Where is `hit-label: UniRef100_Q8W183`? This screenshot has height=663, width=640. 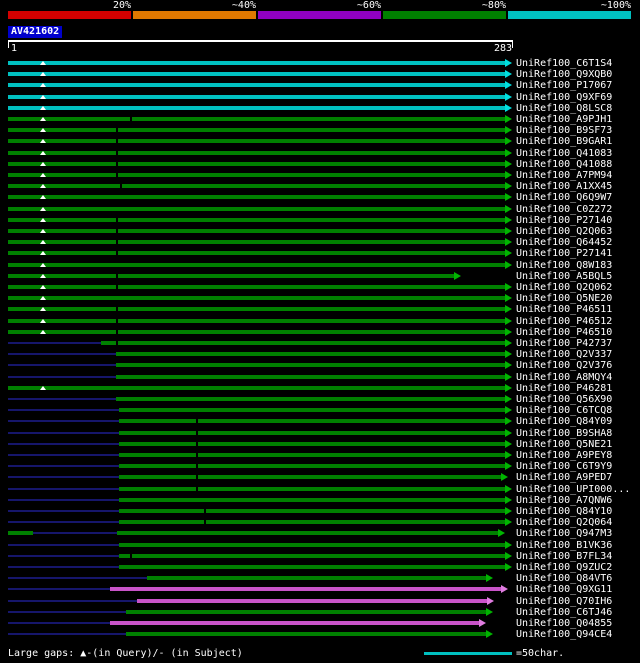
hit-label: UniRef100_Q8W183 is located at coordinates (564, 265).